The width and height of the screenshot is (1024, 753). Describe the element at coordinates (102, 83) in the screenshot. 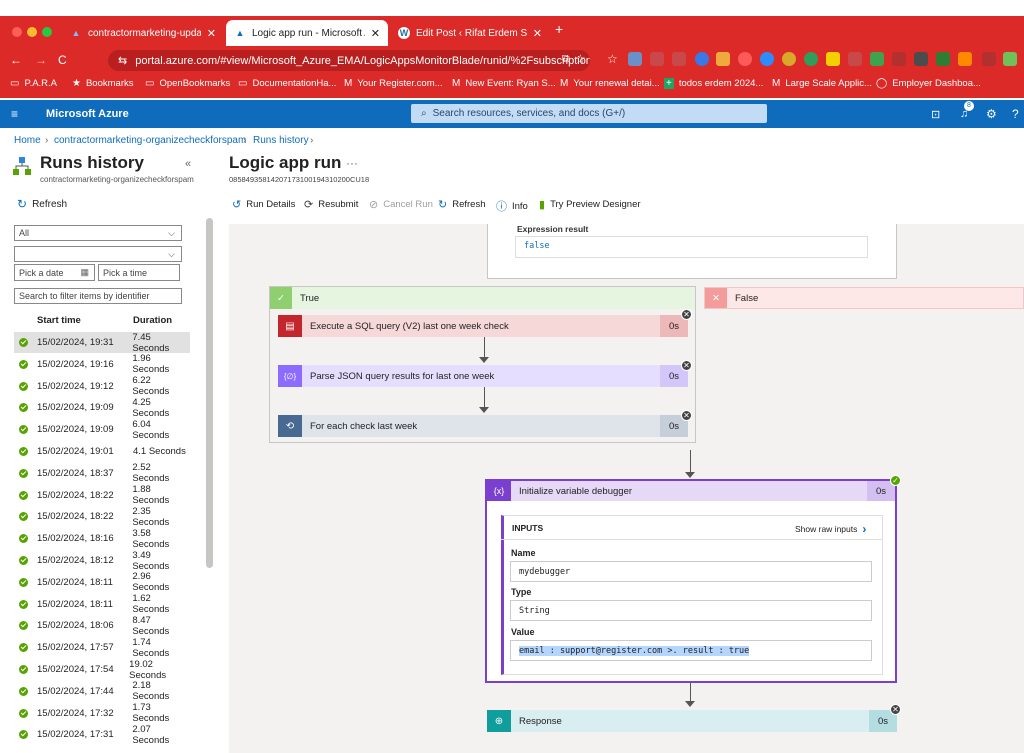

I see `bookmark-item: ★ Bookmarks` at that location.